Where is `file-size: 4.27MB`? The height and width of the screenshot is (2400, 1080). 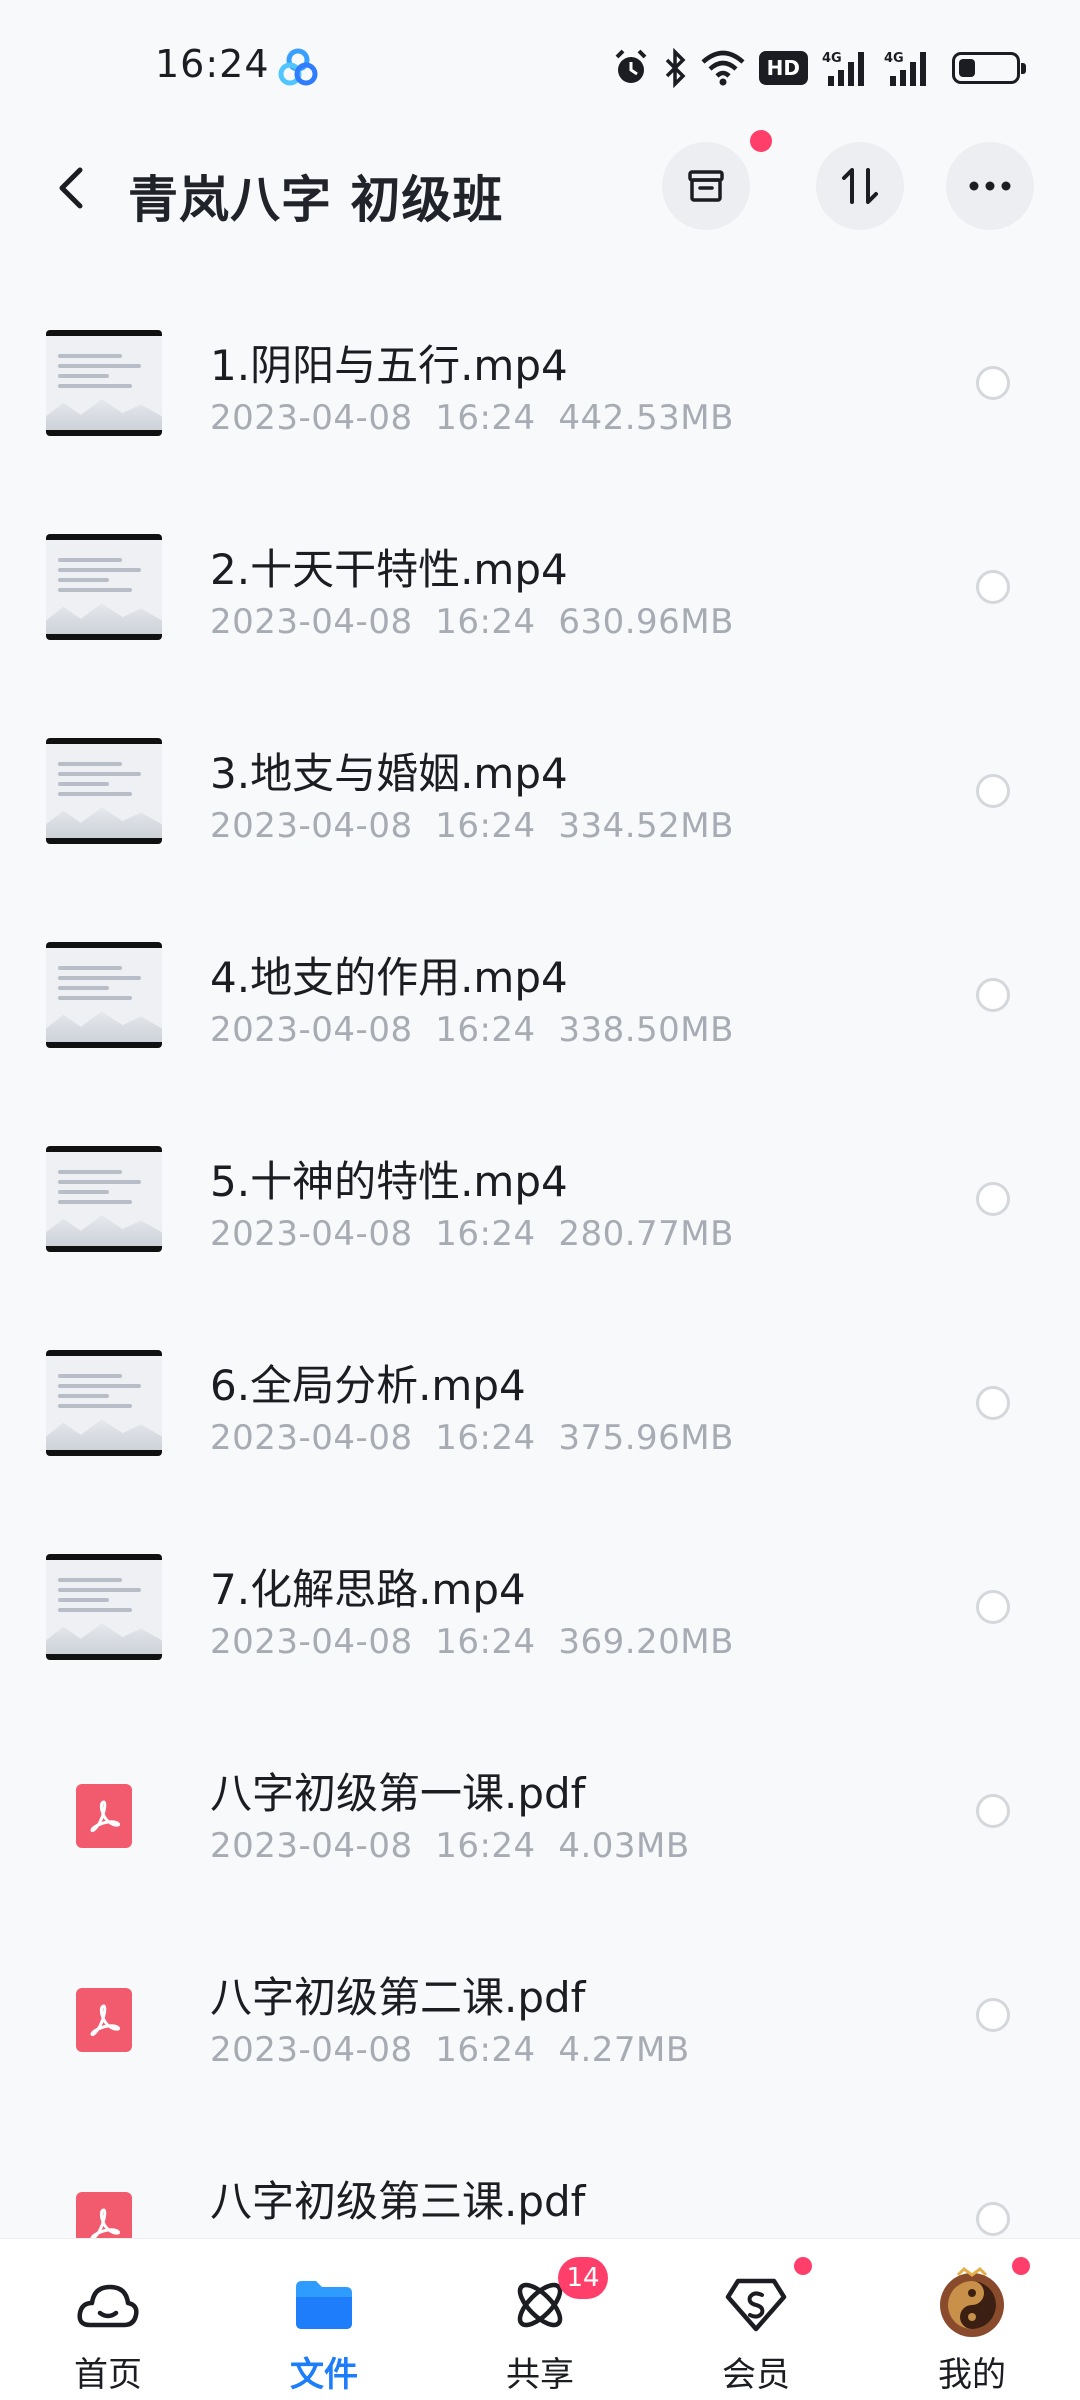
file-size: 4.27MB is located at coordinates (624, 2050).